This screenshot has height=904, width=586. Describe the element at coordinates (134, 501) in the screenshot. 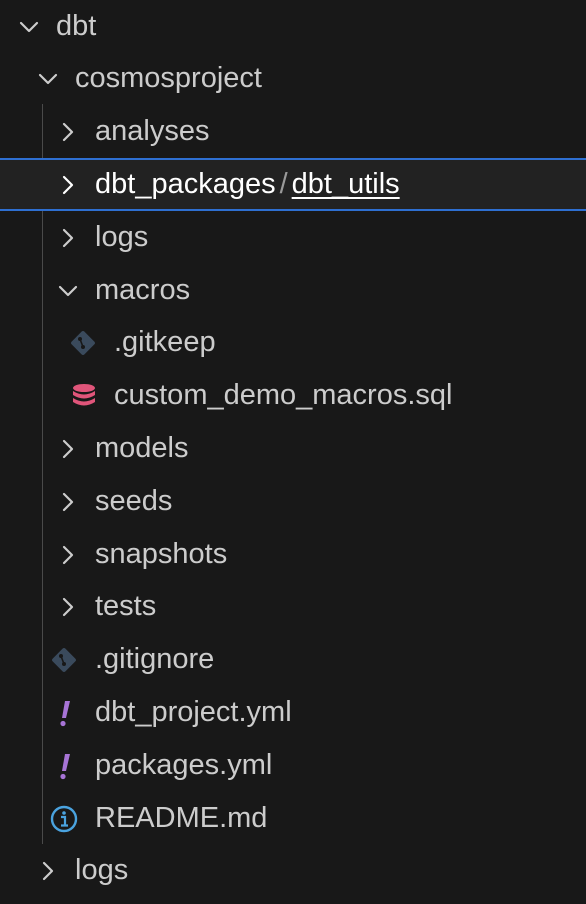

I see `tree-item-label: seeds` at that location.